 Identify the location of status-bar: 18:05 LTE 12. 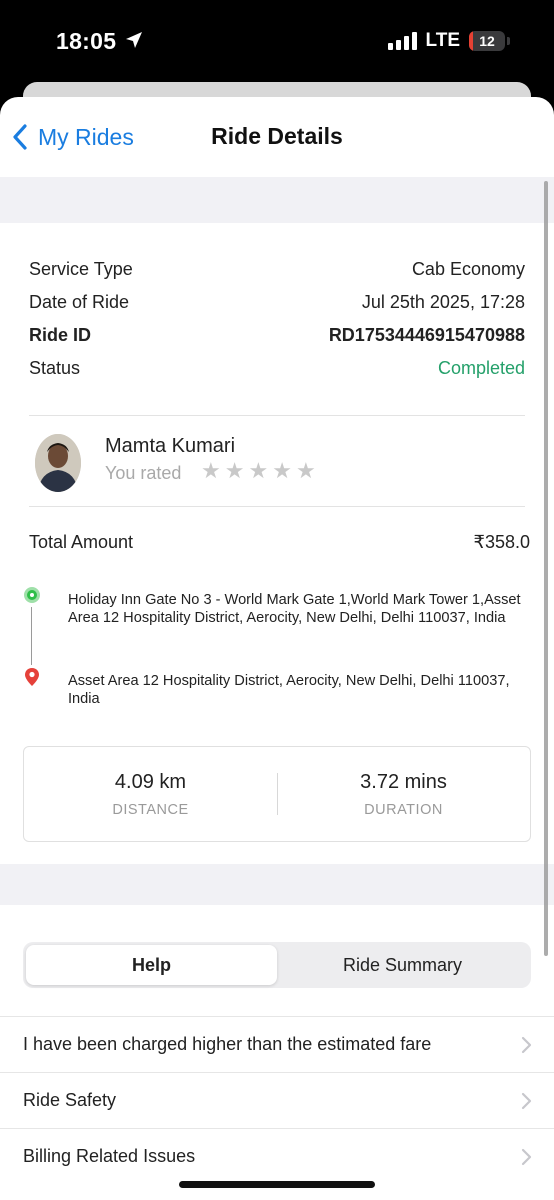
(277, 42).